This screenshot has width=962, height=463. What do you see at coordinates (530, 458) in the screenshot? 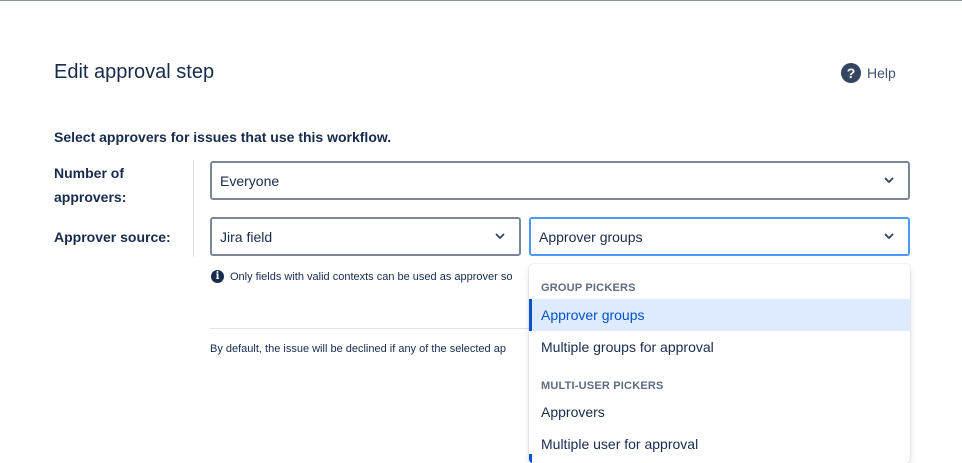
I see `next-option-indicator` at bounding box center [530, 458].